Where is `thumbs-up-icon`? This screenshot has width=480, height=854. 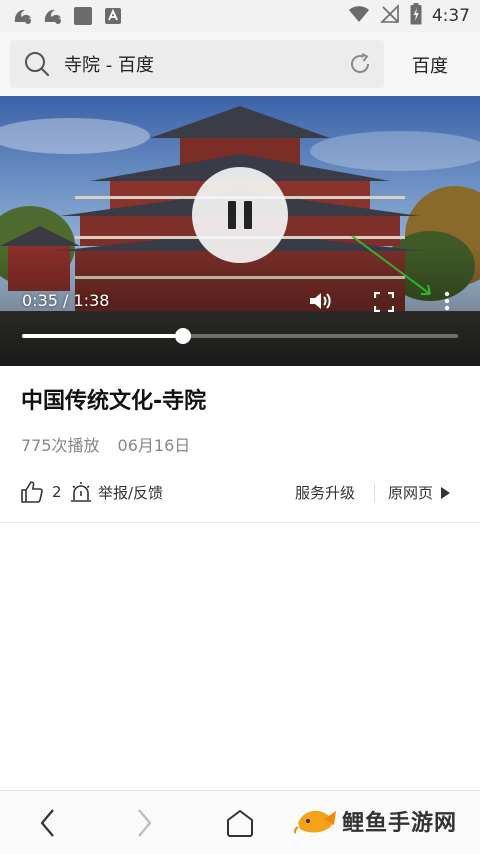 thumbs-up-icon is located at coordinates (32, 492).